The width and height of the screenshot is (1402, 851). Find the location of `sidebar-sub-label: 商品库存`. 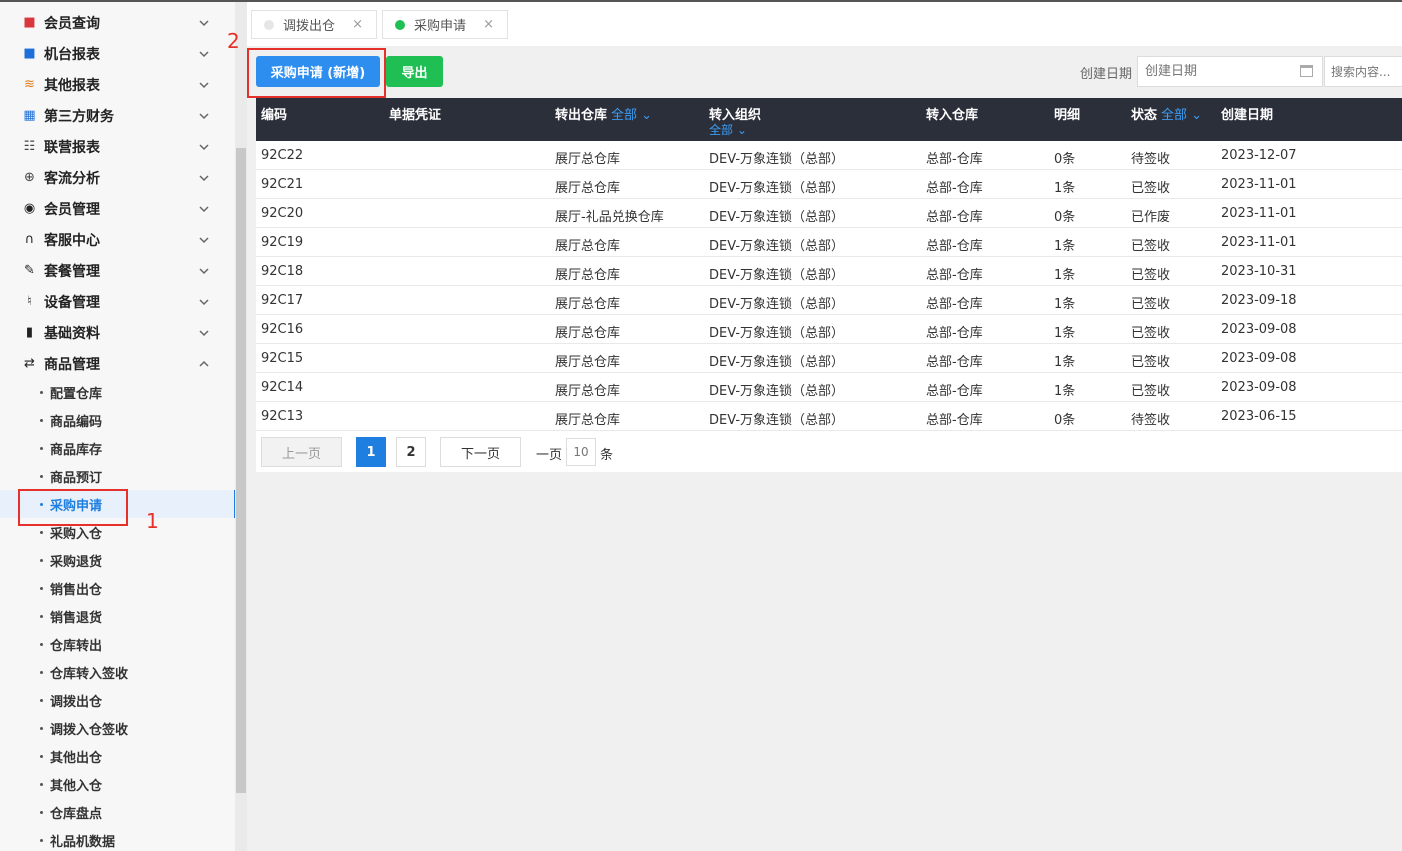

sidebar-sub-label: 商品库存 is located at coordinates (76, 450).